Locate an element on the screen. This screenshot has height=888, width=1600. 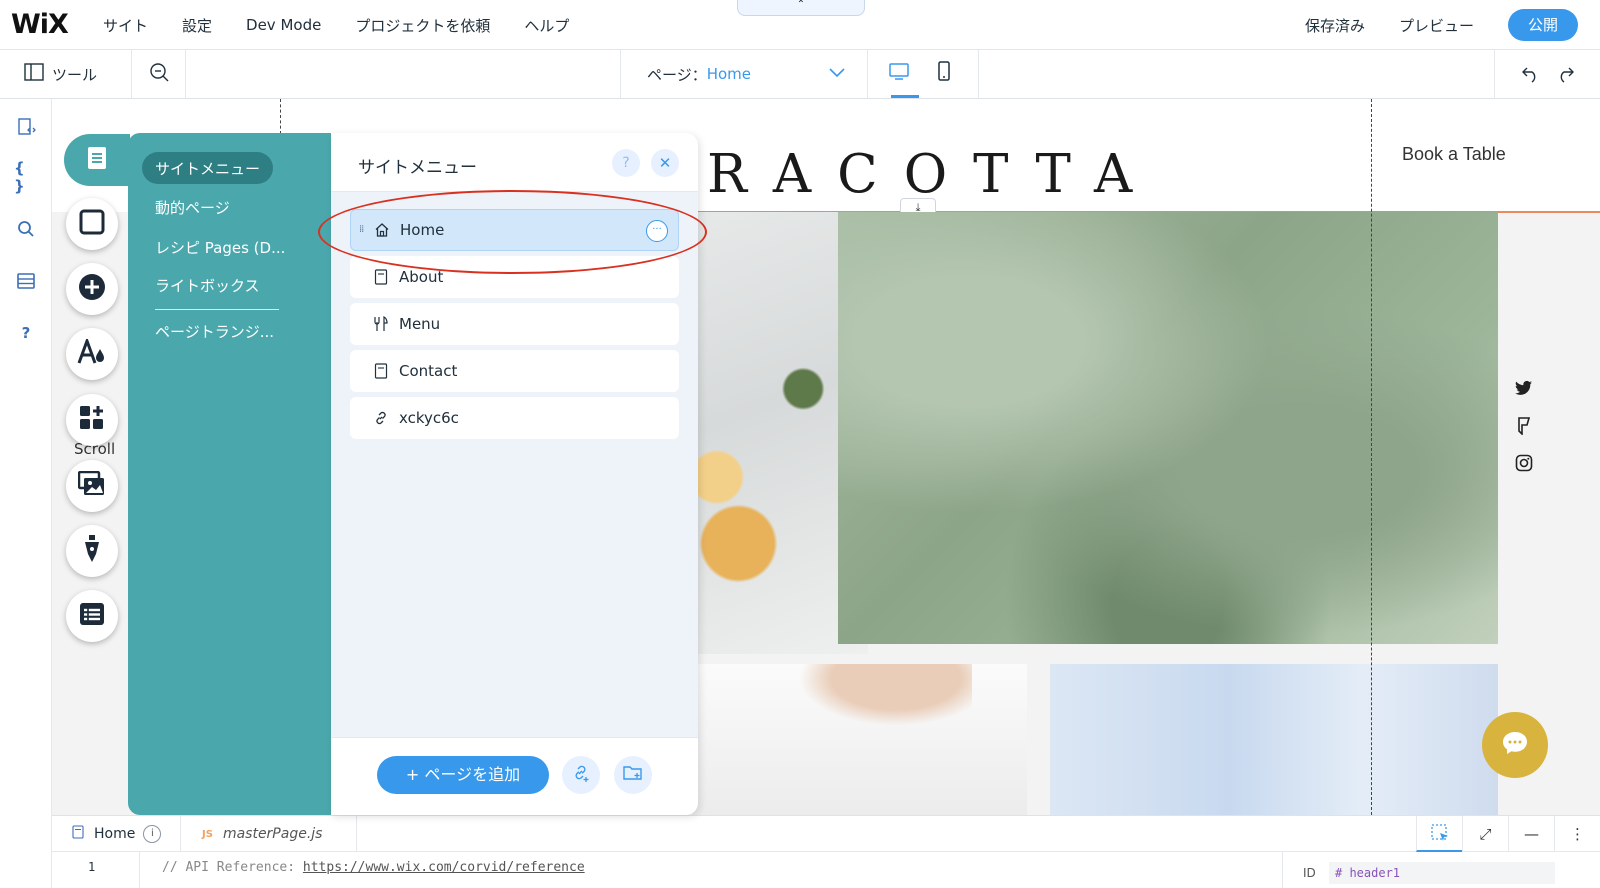
tools-label: ツール is located at coordinates (75, 74).